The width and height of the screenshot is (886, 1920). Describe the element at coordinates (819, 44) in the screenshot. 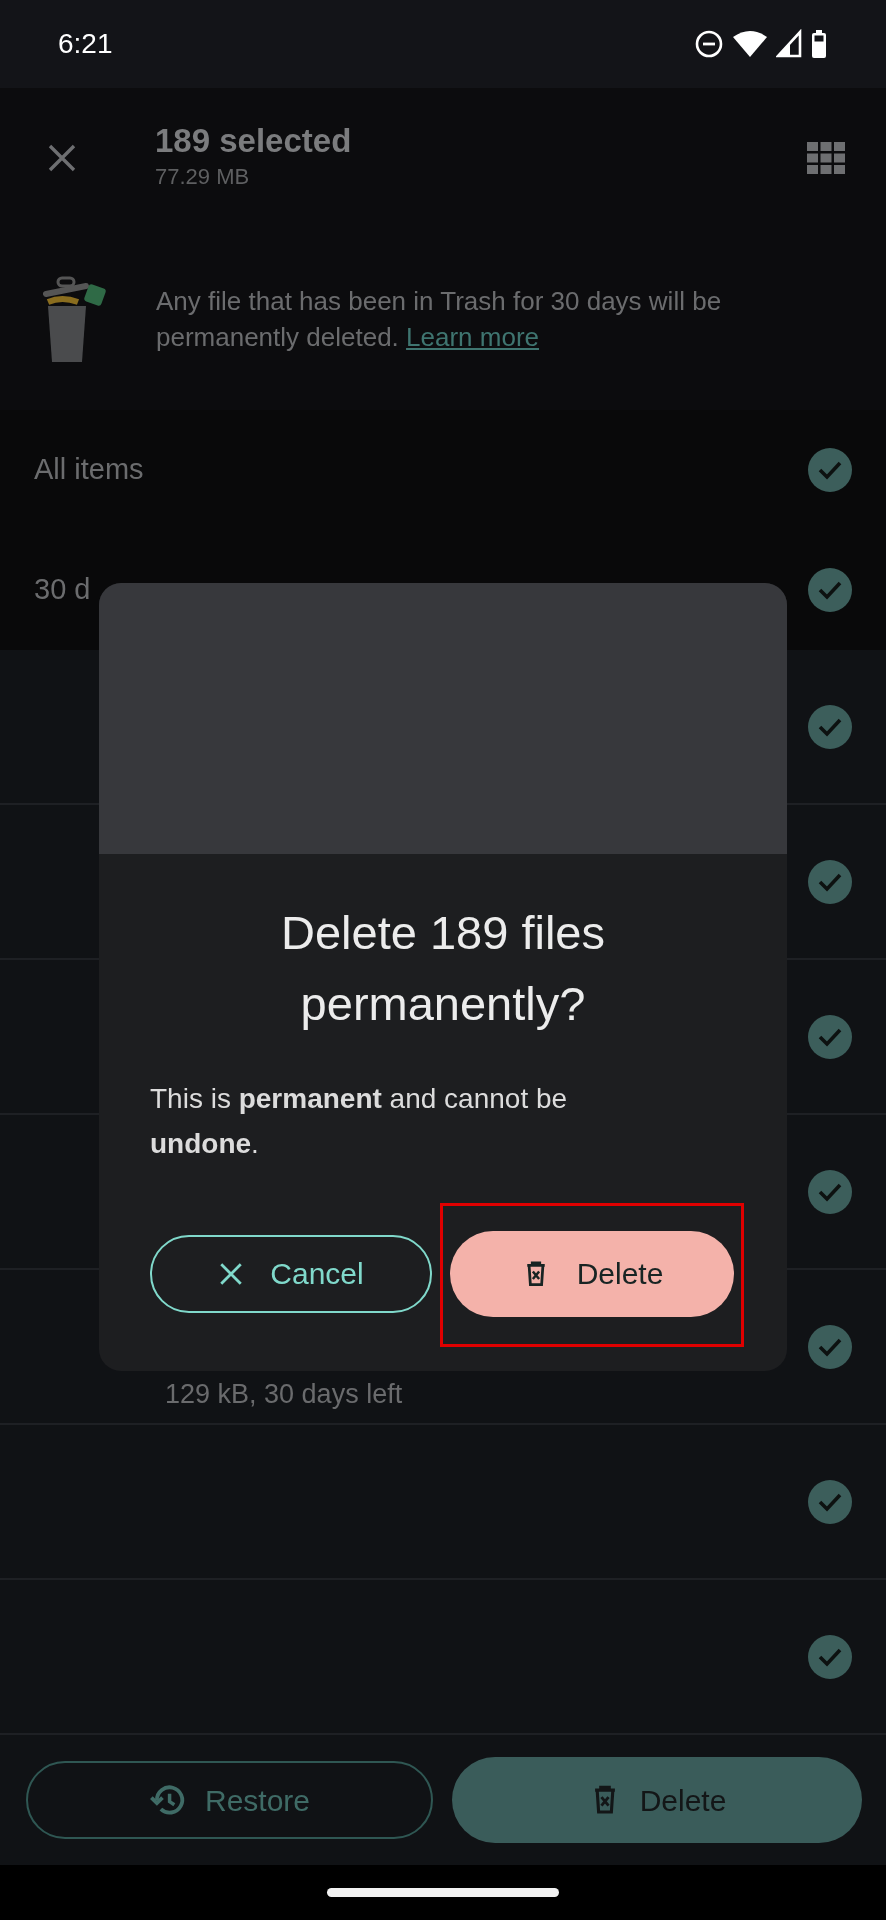

I see `battery-icon` at that location.